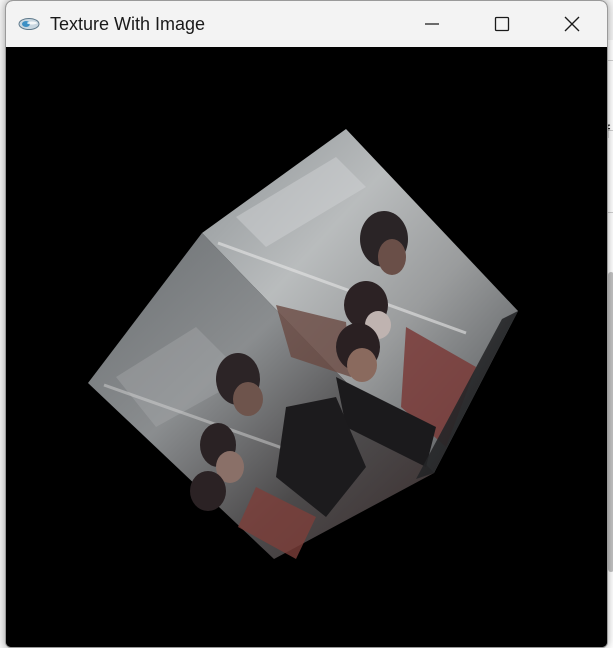 Image resolution: width=613 pixels, height=648 pixels. I want to click on maximize-icon, so click(502, 24).